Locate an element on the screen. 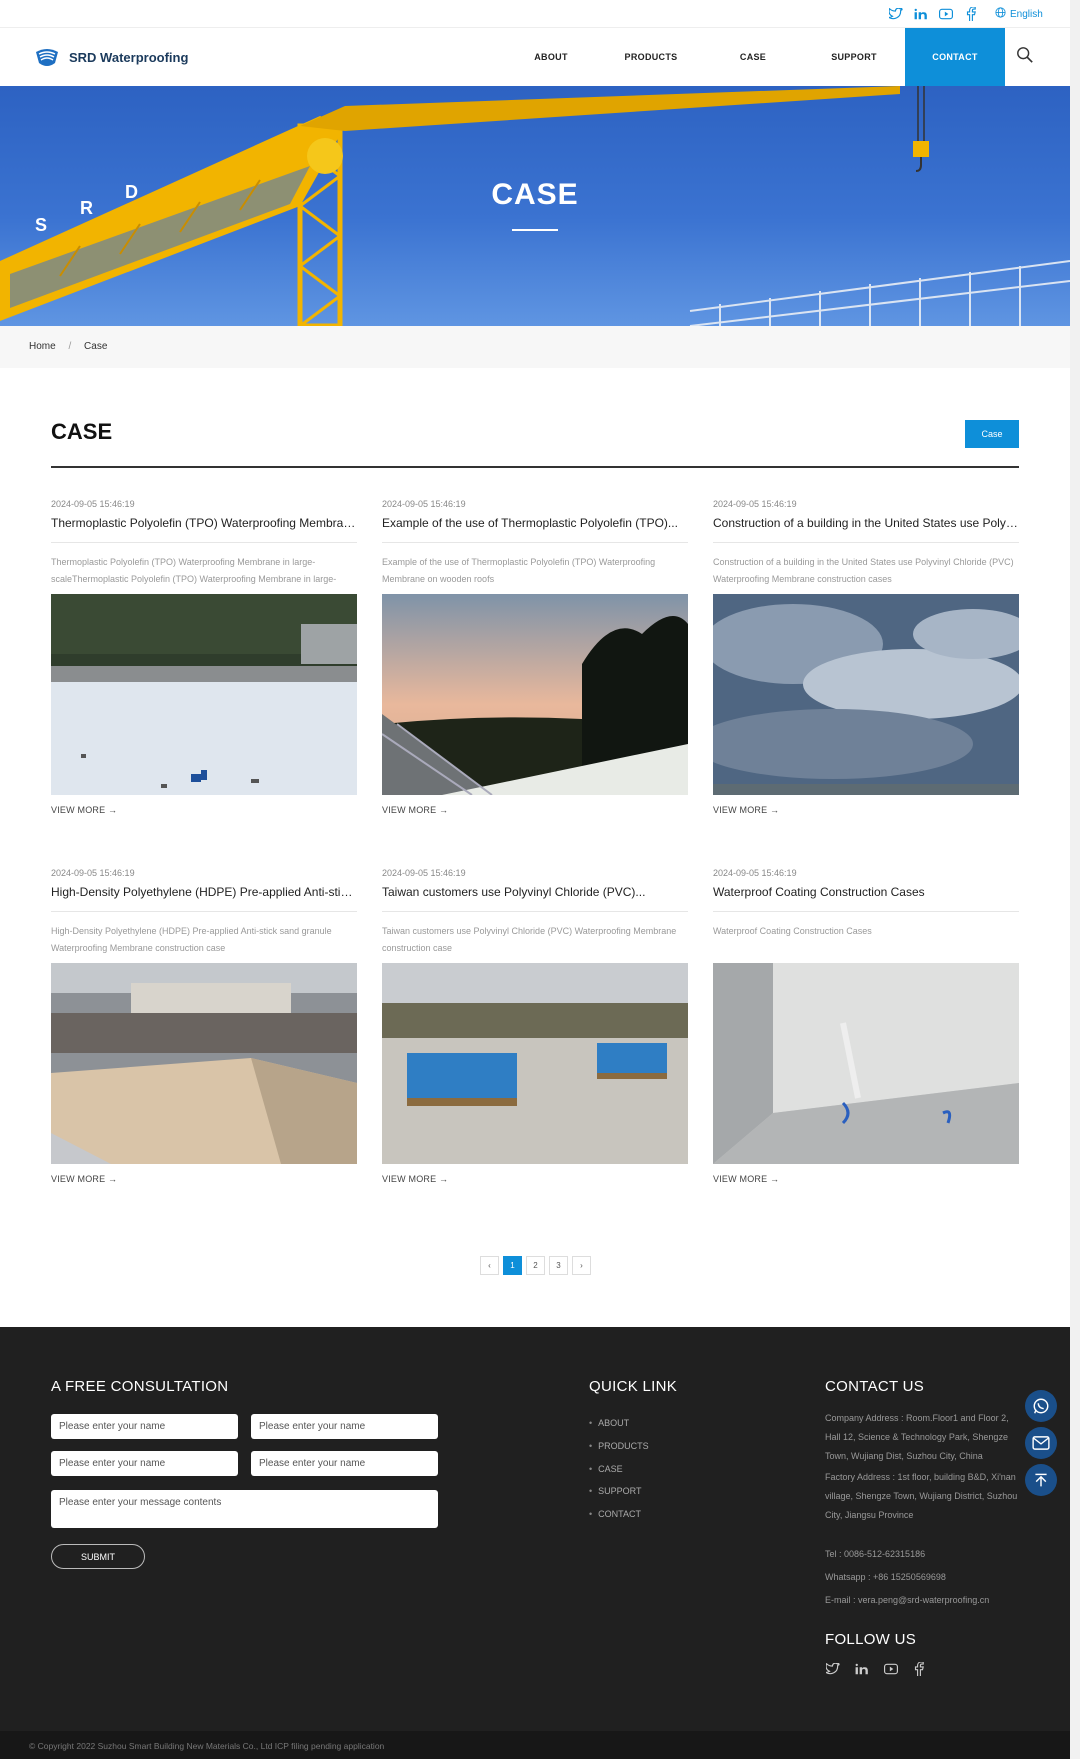  submit-button: SUBMIT is located at coordinates (98, 1556).